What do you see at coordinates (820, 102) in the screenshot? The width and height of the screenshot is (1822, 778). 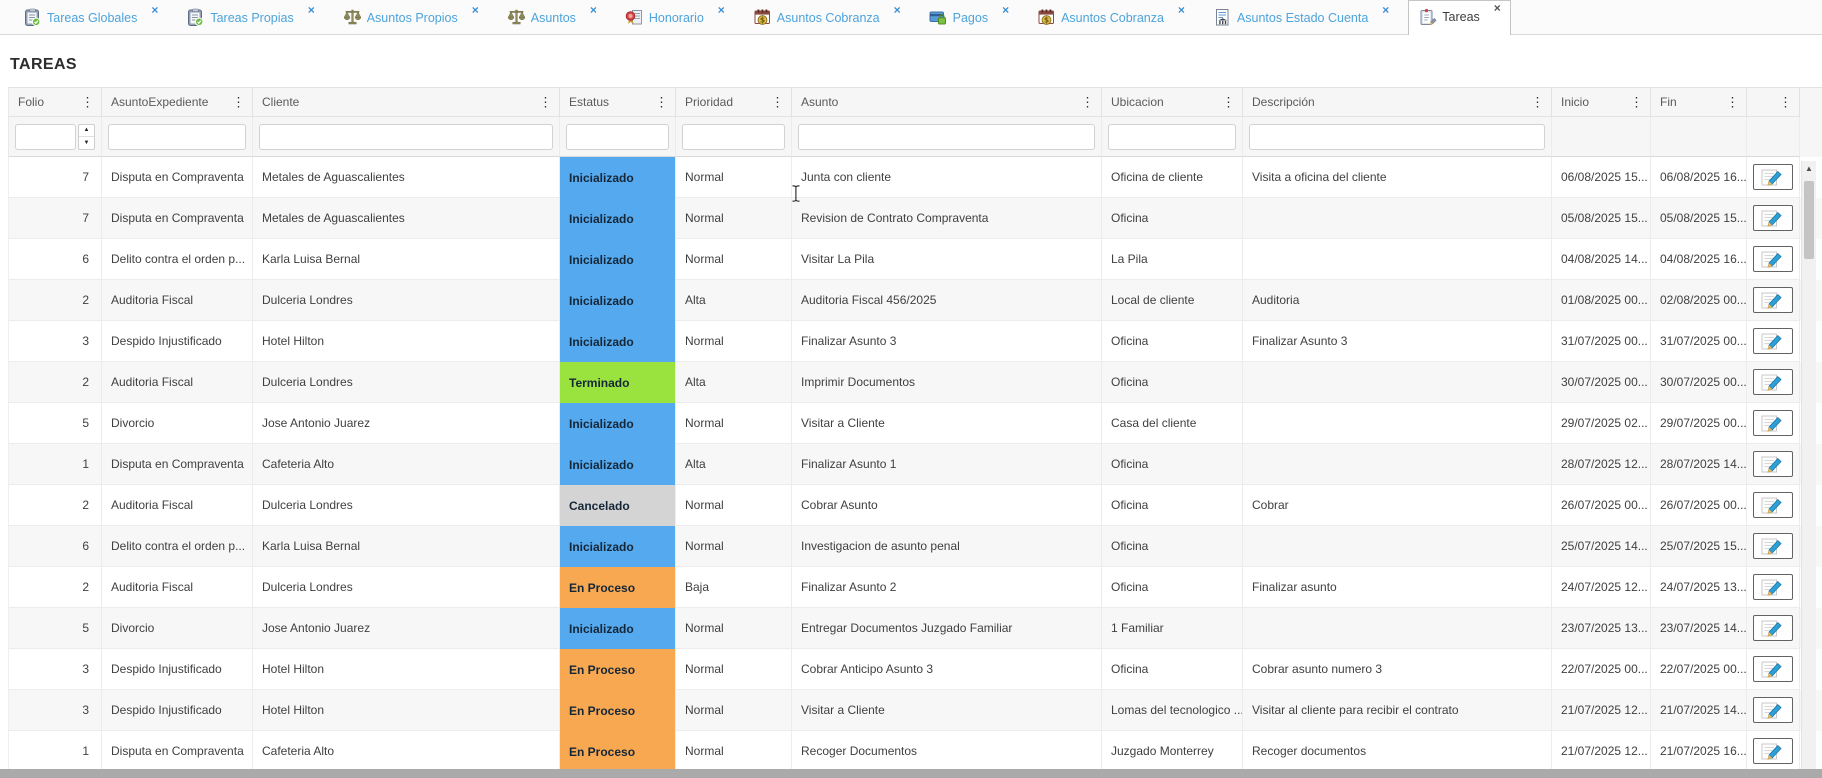 I see `column-header-label: Asunto` at bounding box center [820, 102].